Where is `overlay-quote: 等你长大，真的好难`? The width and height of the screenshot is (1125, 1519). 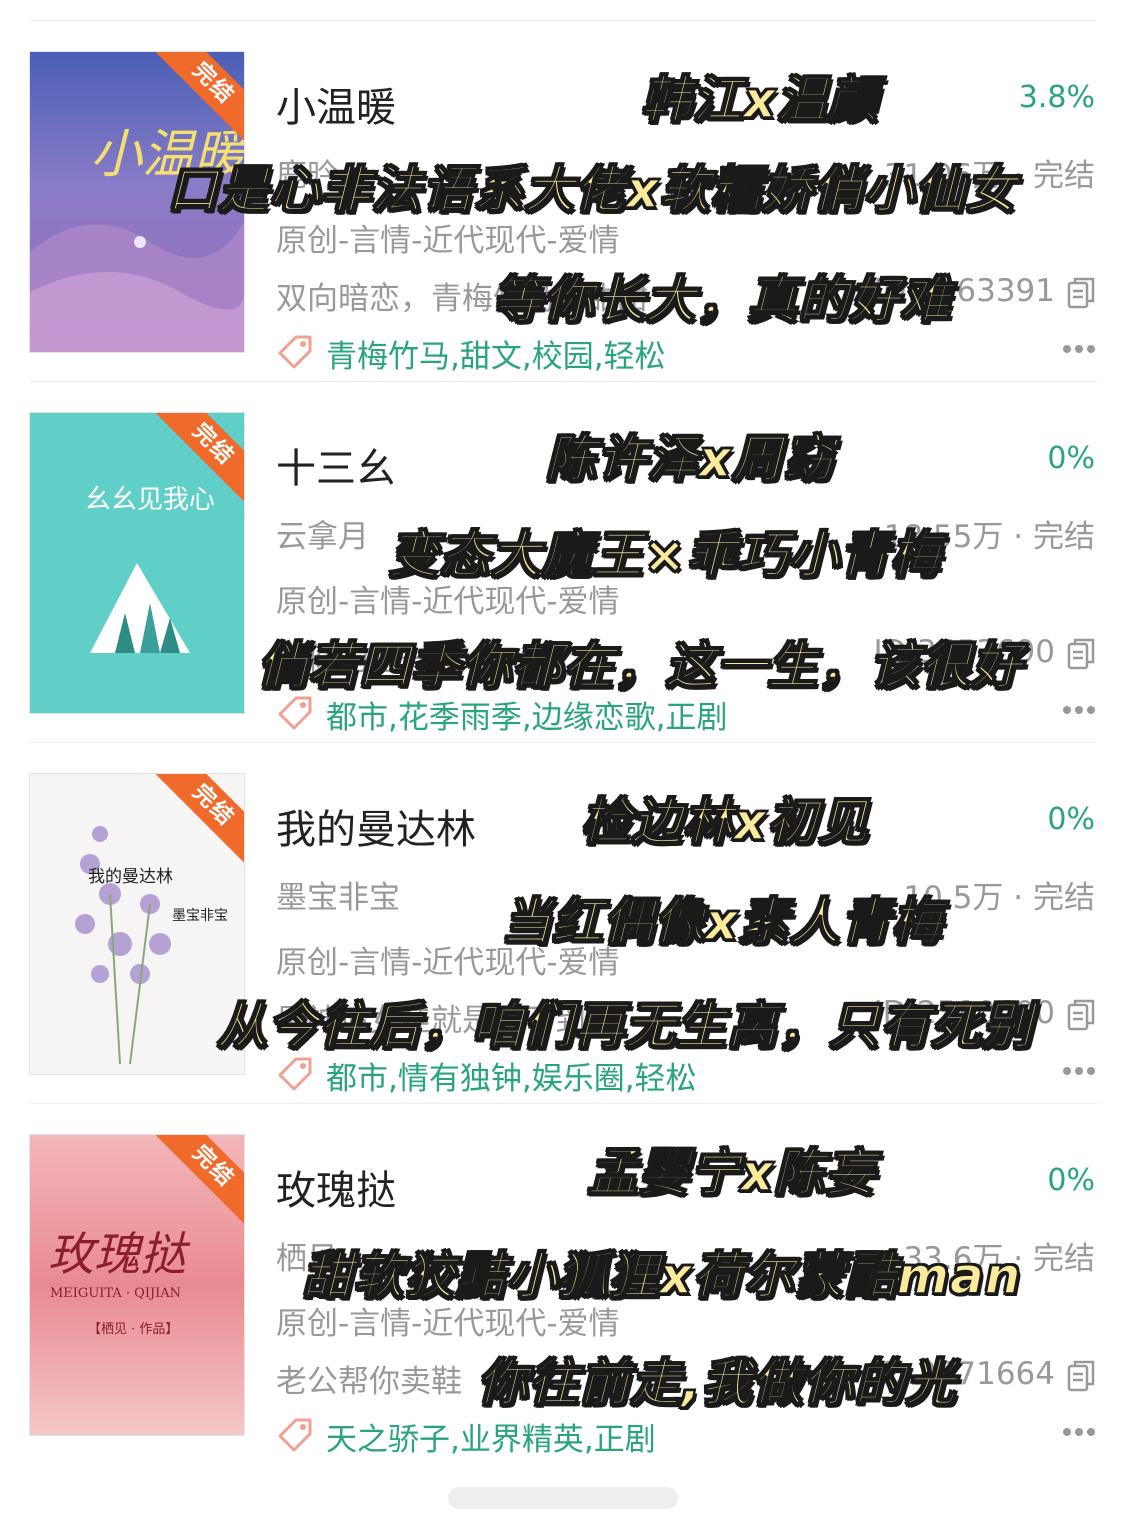 overlay-quote: 等你长大，真的好难 is located at coordinates (722, 300).